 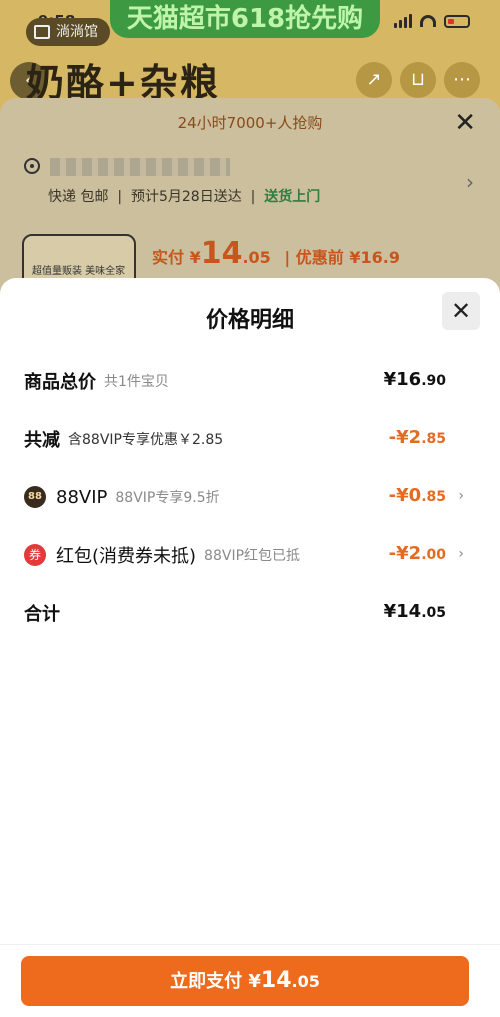 What do you see at coordinates (42, 614) in the screenshot?
I see `row-label: 合计` at bounding box center [42, 614].